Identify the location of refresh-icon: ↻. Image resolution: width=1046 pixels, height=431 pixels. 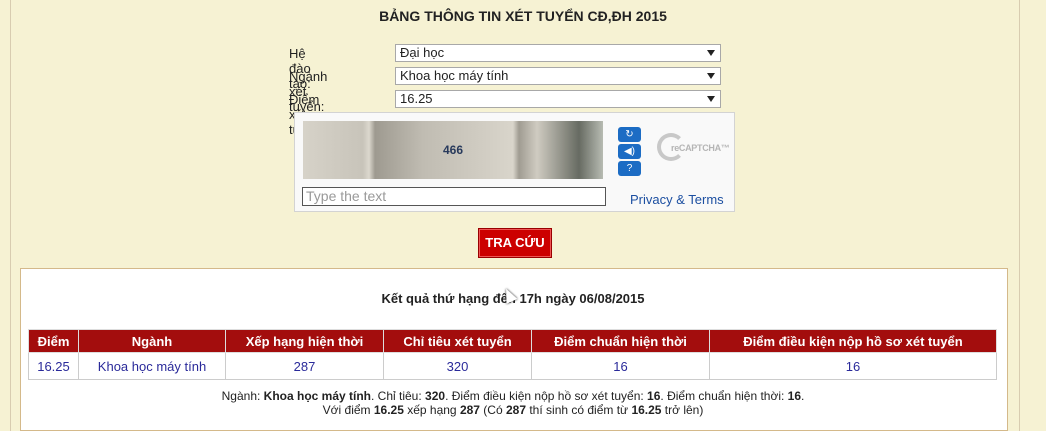
(629, 134).